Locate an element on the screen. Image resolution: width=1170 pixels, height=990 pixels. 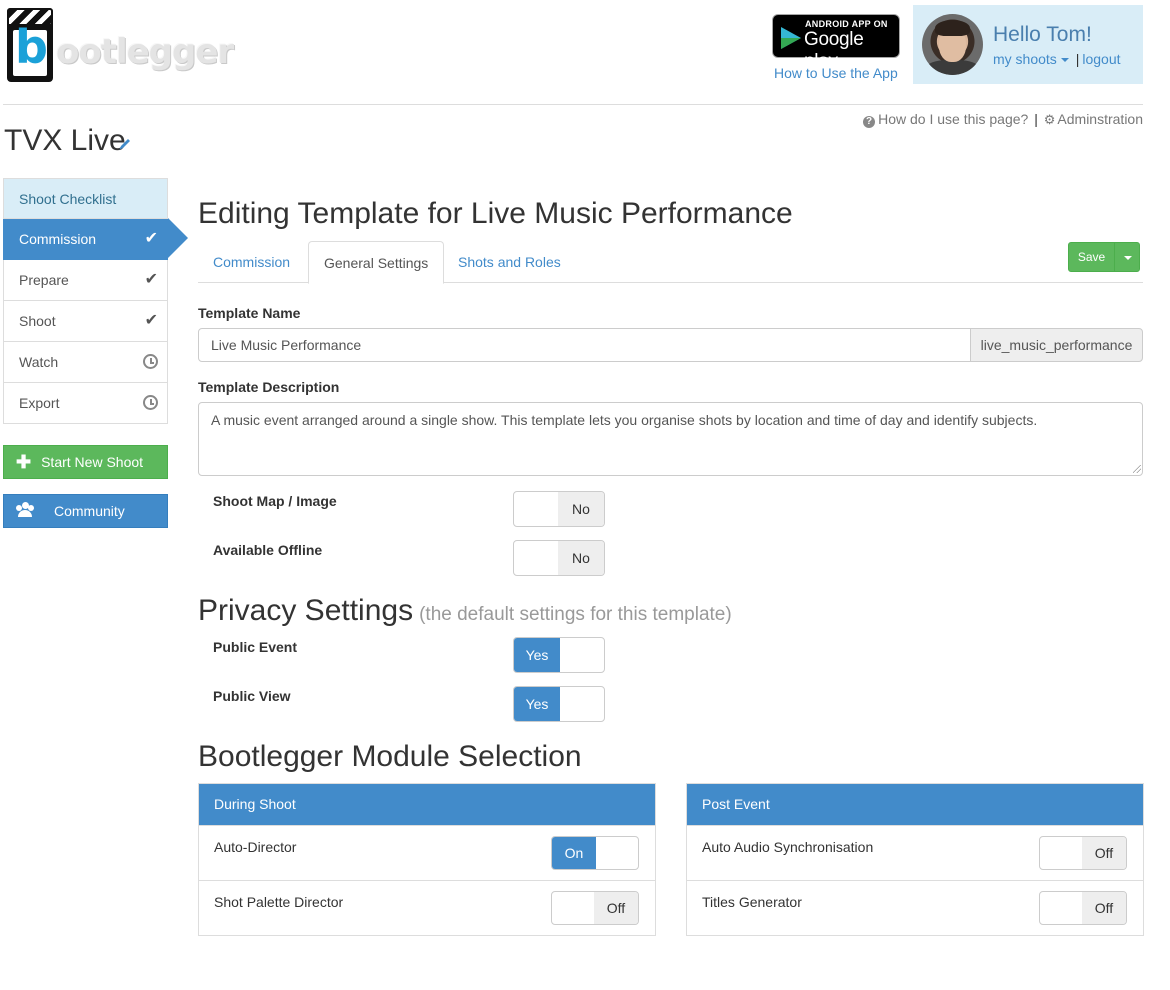
module-label: Auto-Director is located at coordinates (255, 847).